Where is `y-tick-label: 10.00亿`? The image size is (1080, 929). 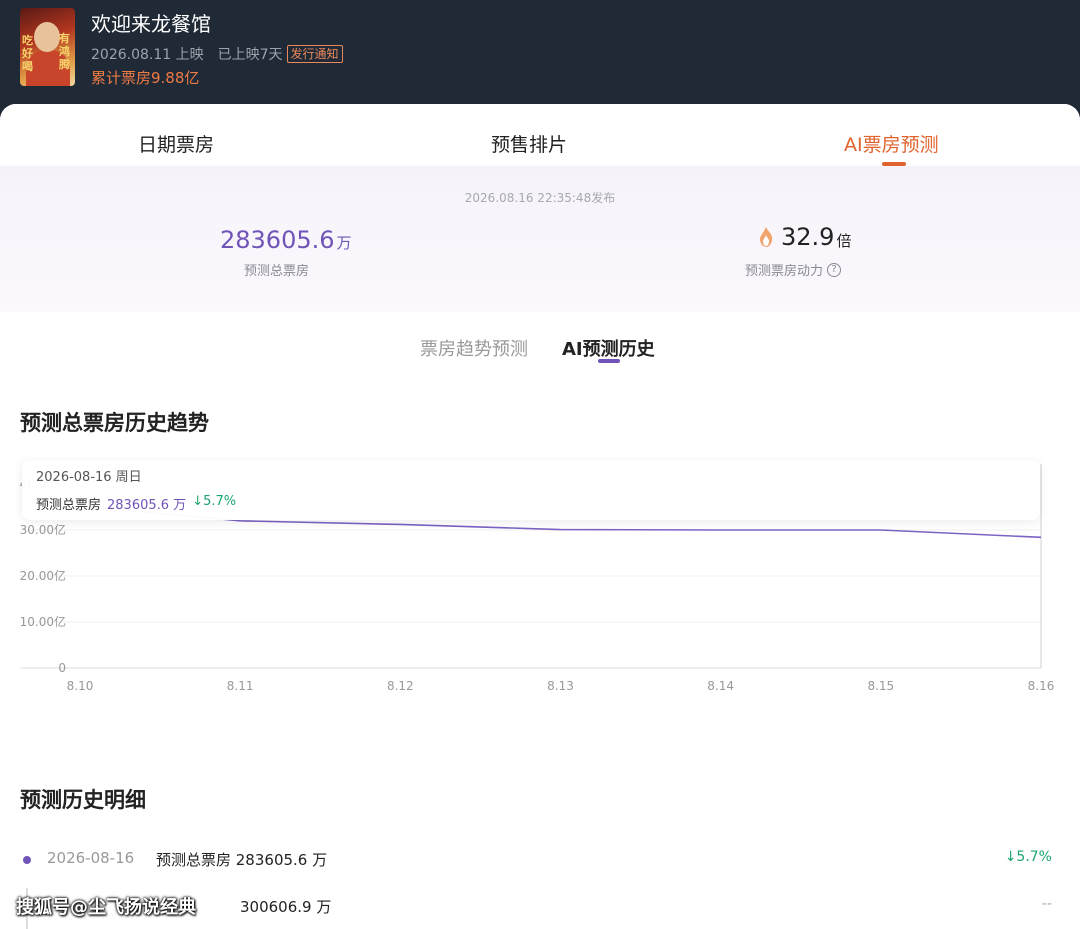 y-tick-label: 10.00亿 is located at coordinates (43, 621).